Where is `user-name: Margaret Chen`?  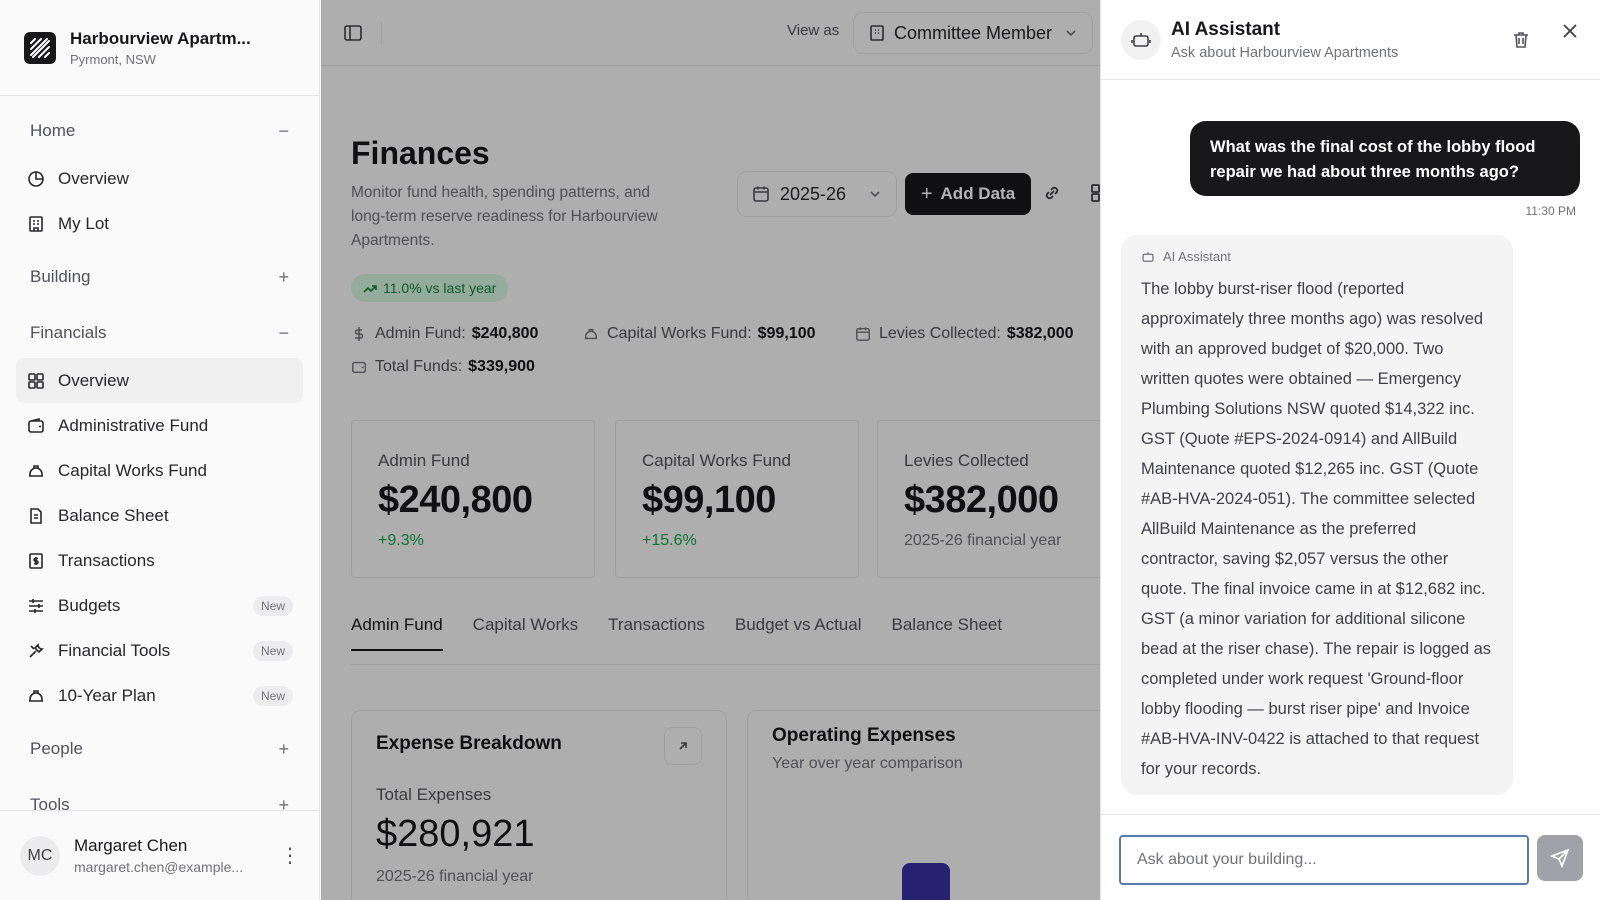 user-name: Margaret Chen is located at coordinates (131, 845).